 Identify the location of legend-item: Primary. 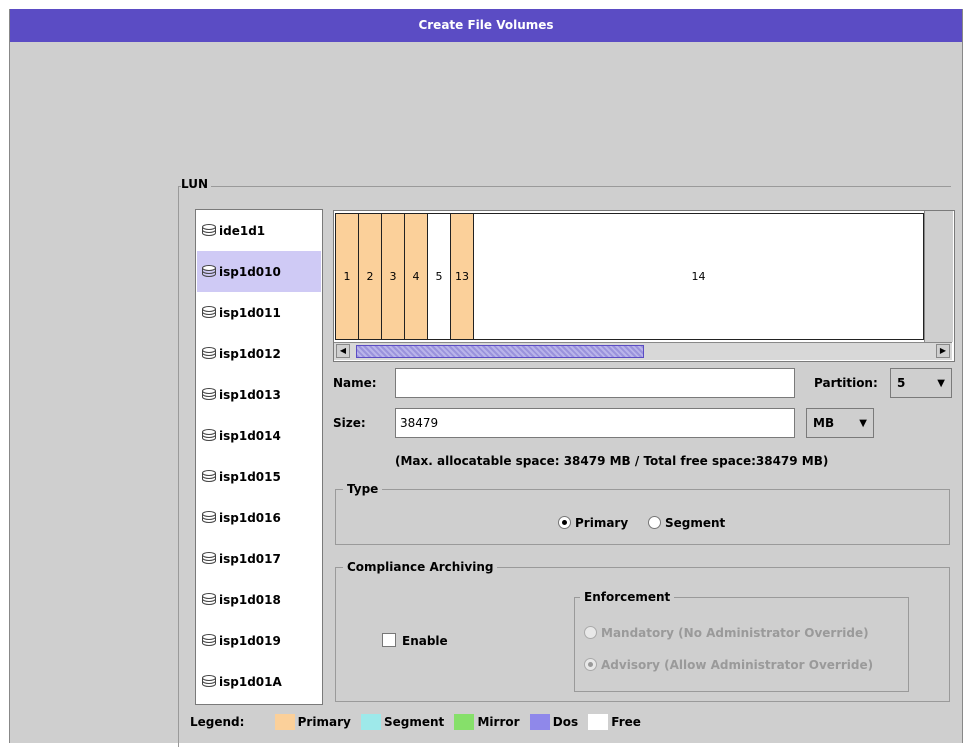
(324, 722).